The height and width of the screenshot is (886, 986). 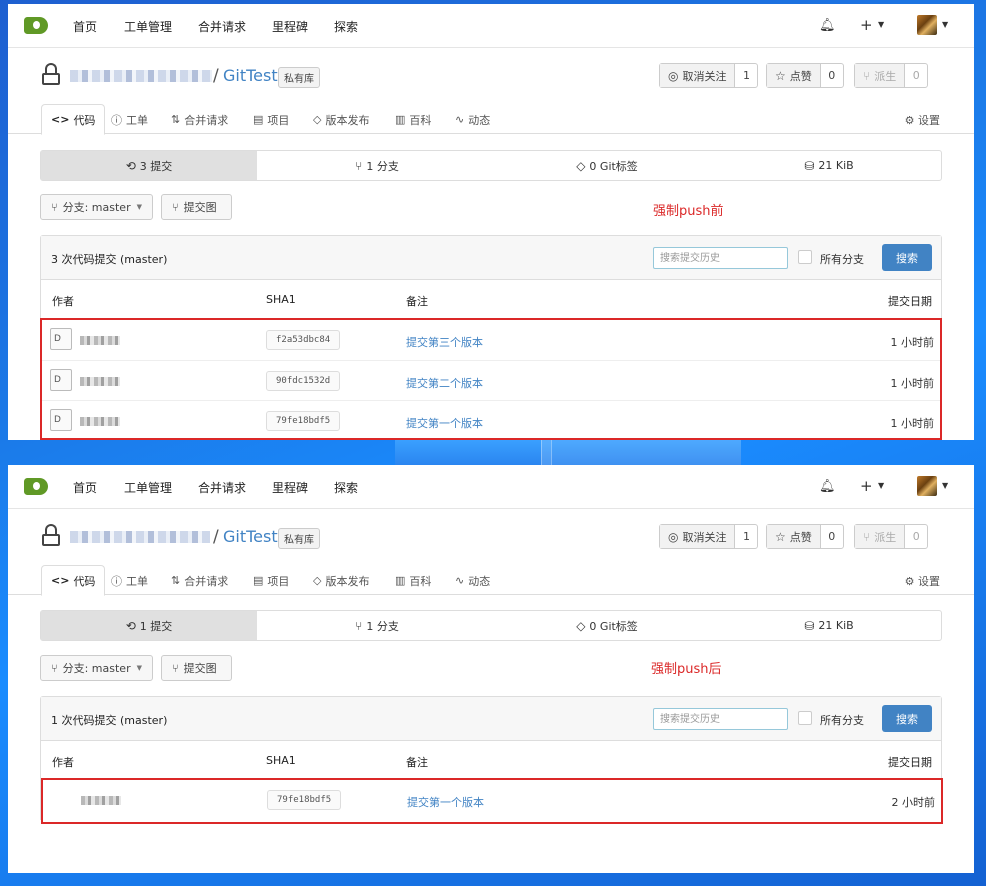 I want to click on sha-label: f2a53dbc84, so click(x=303, y=340).